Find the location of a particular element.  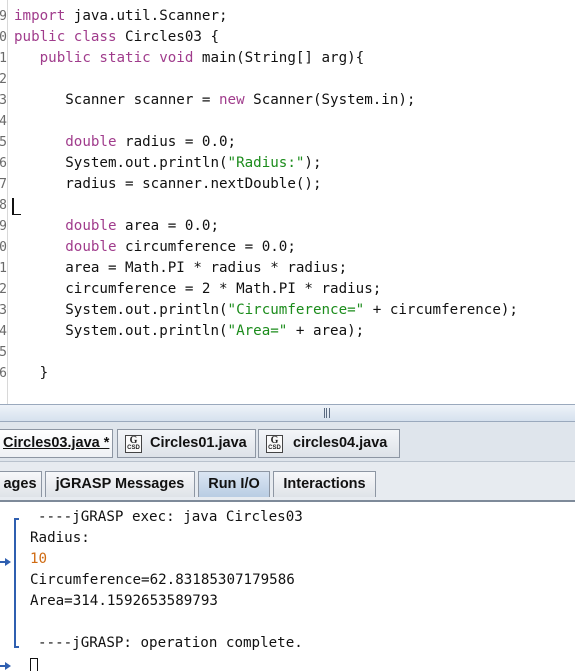

code-line: area = Math.PI * radius * radius; is located at coordinates (180, 268).